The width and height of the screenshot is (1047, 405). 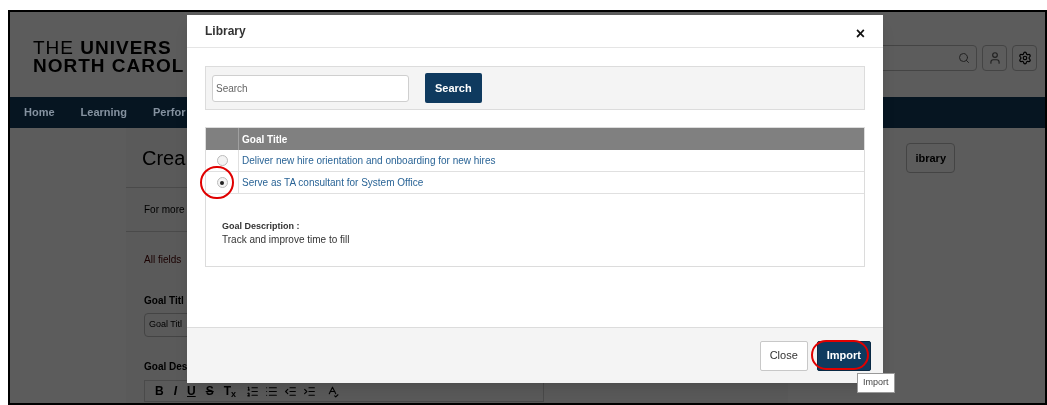 What do you see at coordinates (367, 160) in the screenshot?
I see `goal-link: Deliver new hire orientation and onboarding for new hires` at bounding box center [367, 160].